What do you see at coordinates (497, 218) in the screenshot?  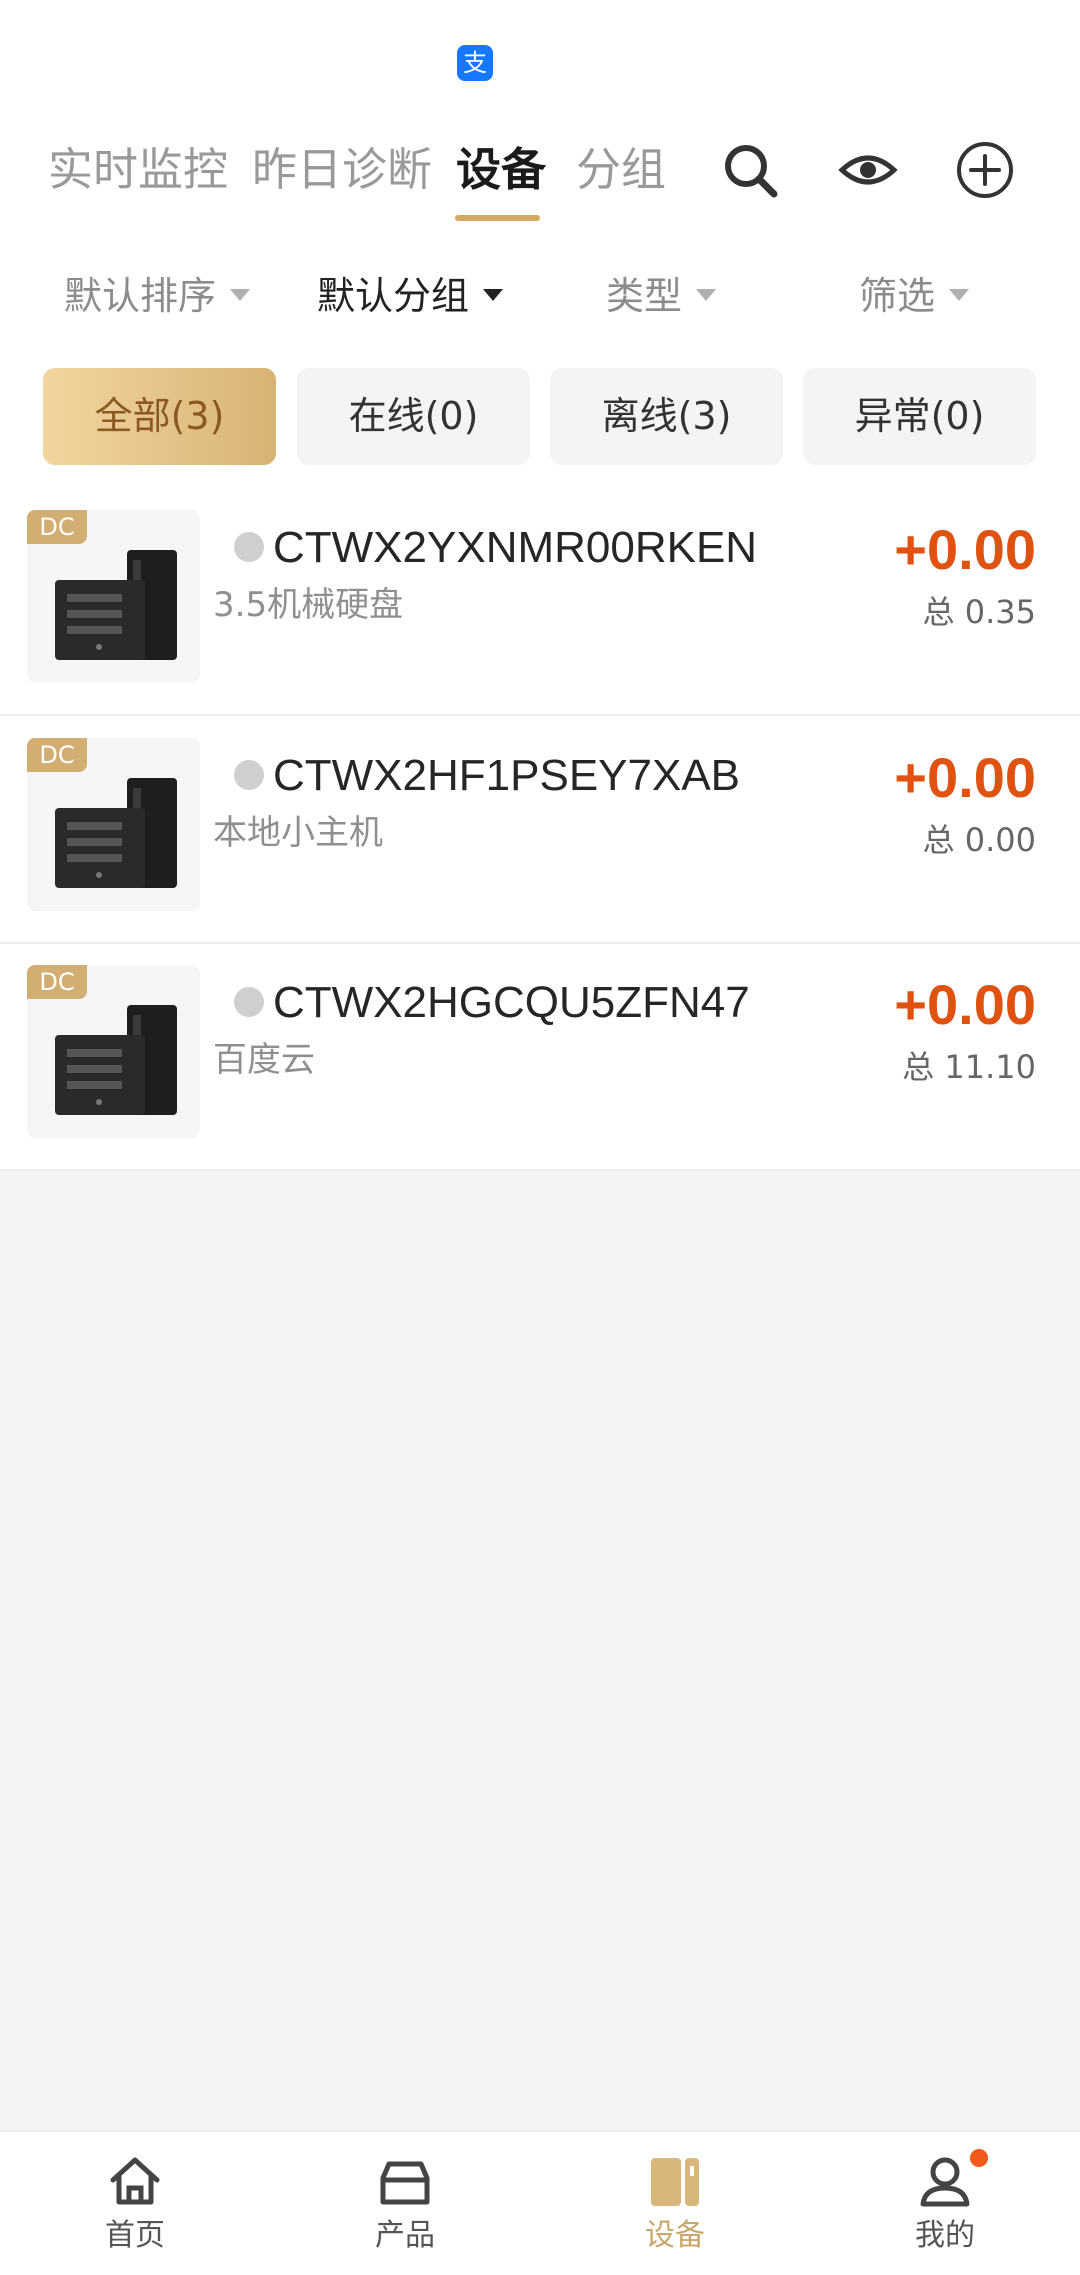 I see `active-tab-underline` at bounding box center [497, 218].